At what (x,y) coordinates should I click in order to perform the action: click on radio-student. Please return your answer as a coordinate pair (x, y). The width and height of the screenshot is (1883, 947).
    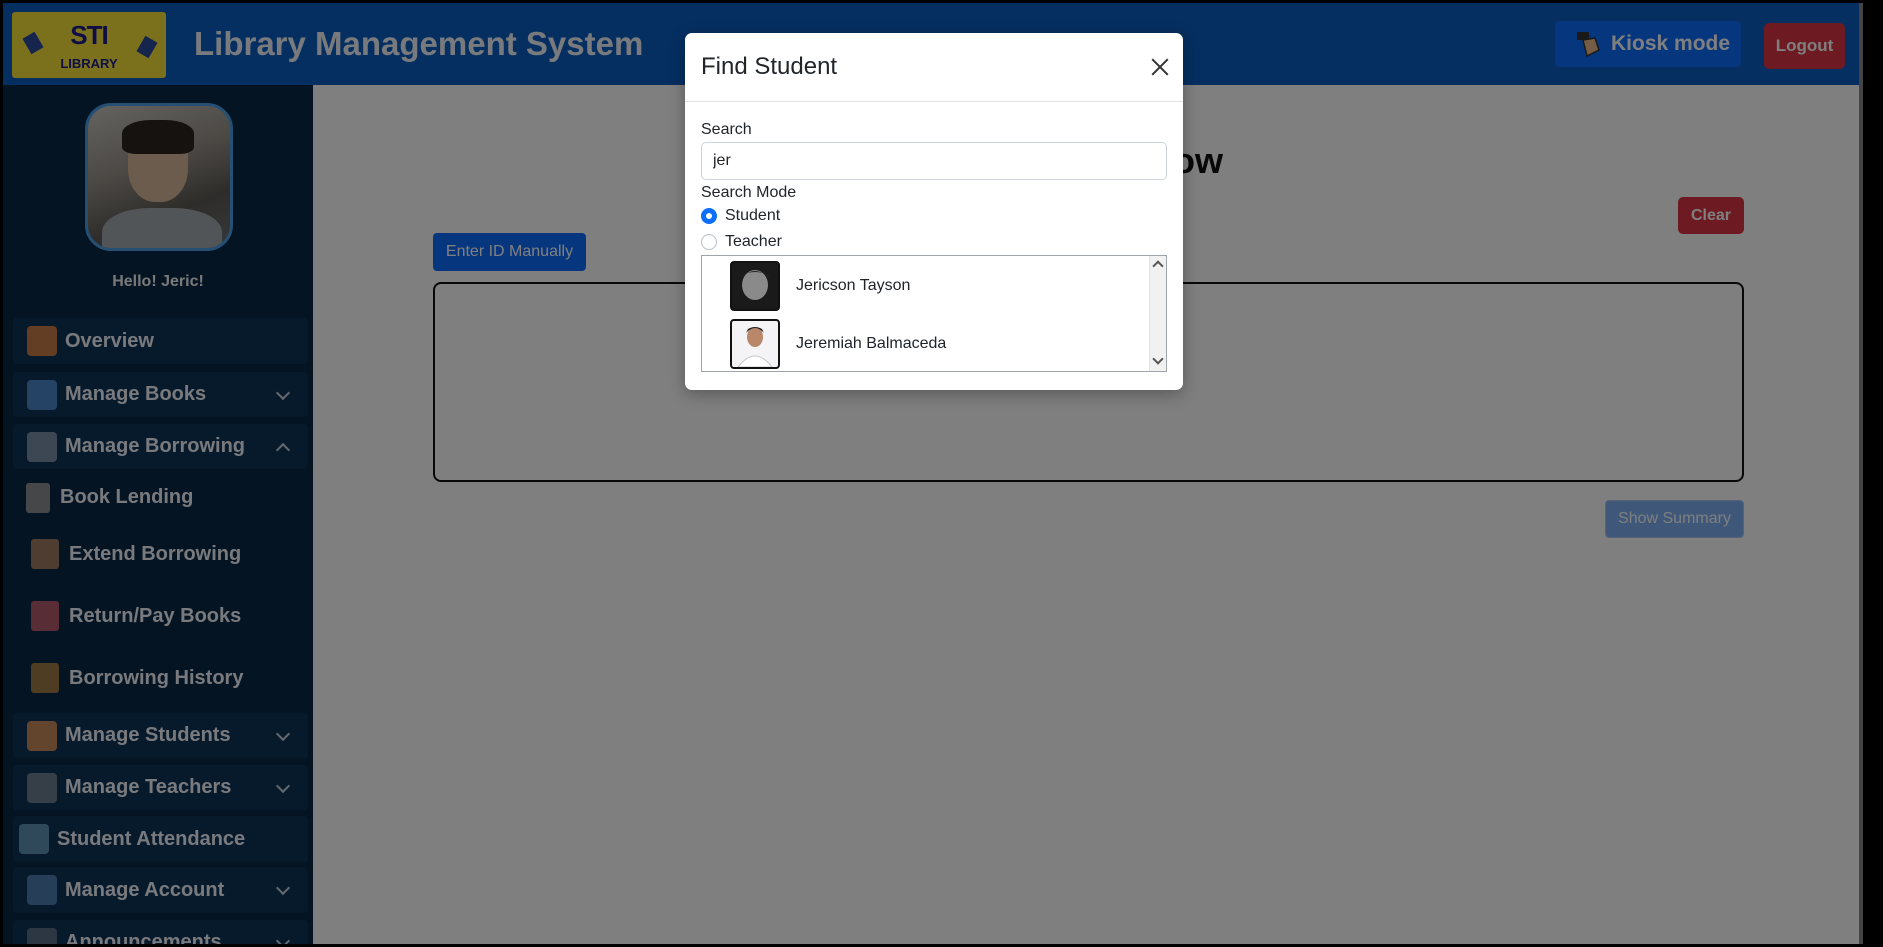
    Looking at the image, I should click on (709, 216).